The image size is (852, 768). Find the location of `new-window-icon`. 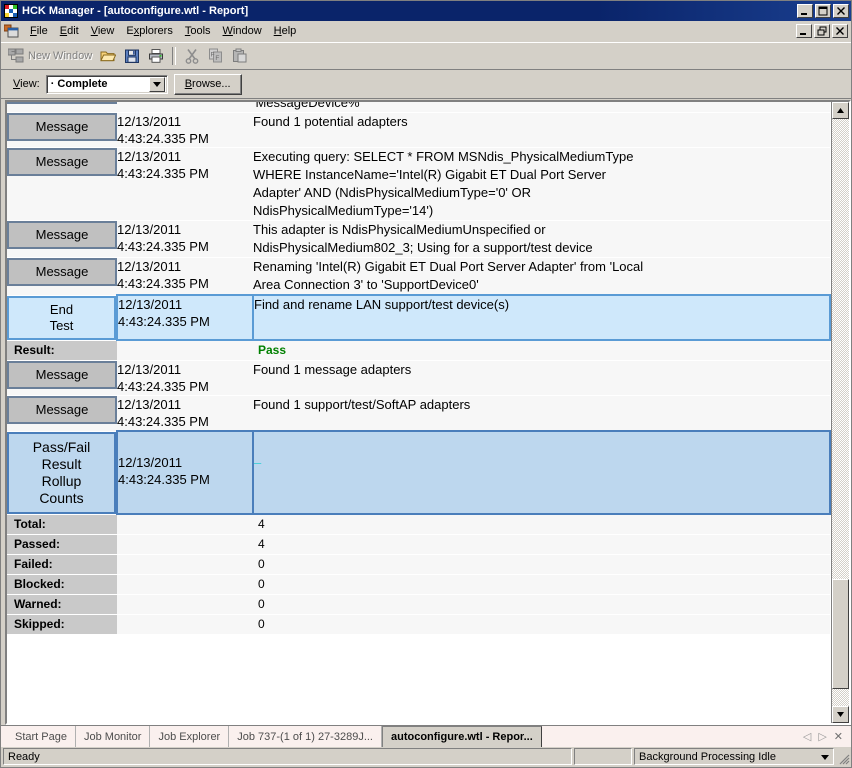

new-window-icon is located at coordinates (15, 56).